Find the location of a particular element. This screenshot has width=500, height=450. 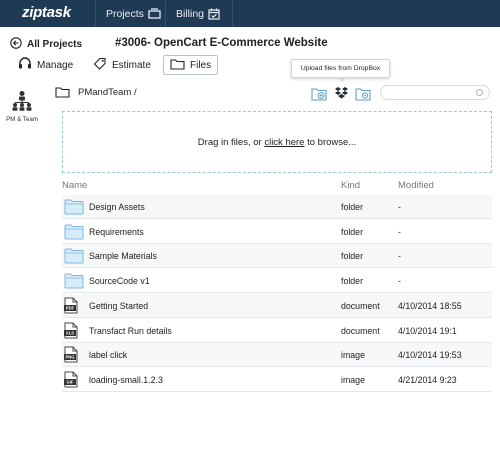

file-name: label click is located at coordinates (108, 355).